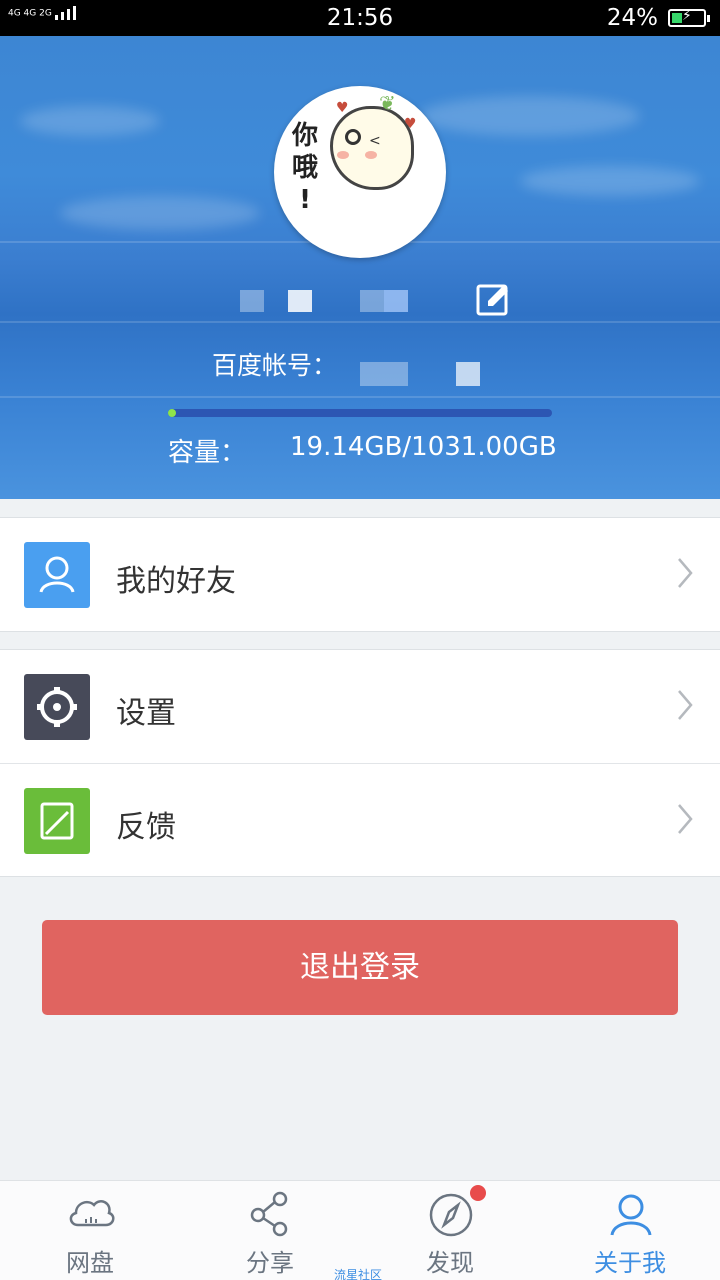 The image size is (720, 1280). Describe the element at coordinates (493, 299) in the screenshot. I see `edit-icon` at that location.